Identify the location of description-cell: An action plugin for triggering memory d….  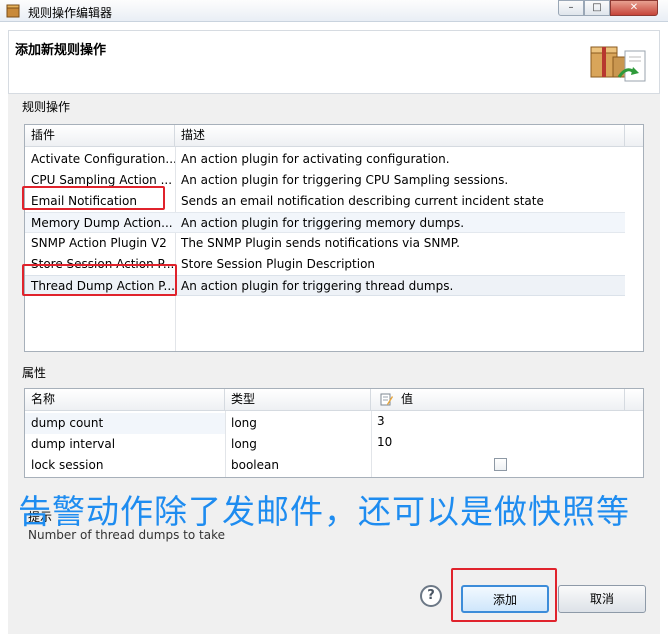
(323, 223).